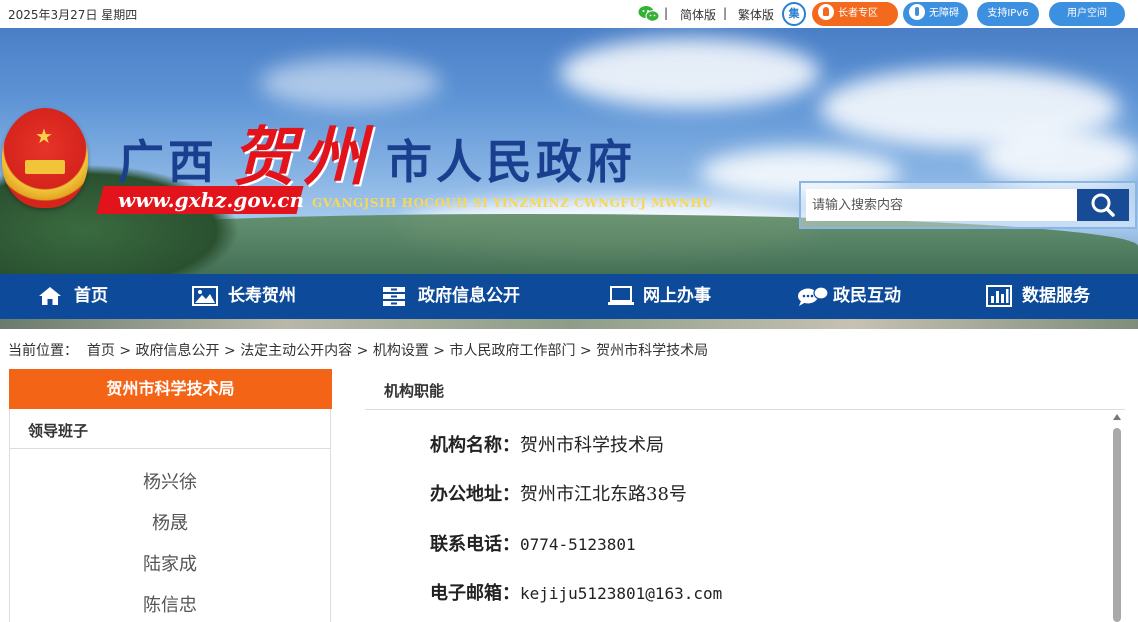 The width and height of the screenshot is (1138, 622). Describe the element at coordinates (73, 15) in the screenshot. I see `current-date: 2025年3月27日 星期四` at that location.